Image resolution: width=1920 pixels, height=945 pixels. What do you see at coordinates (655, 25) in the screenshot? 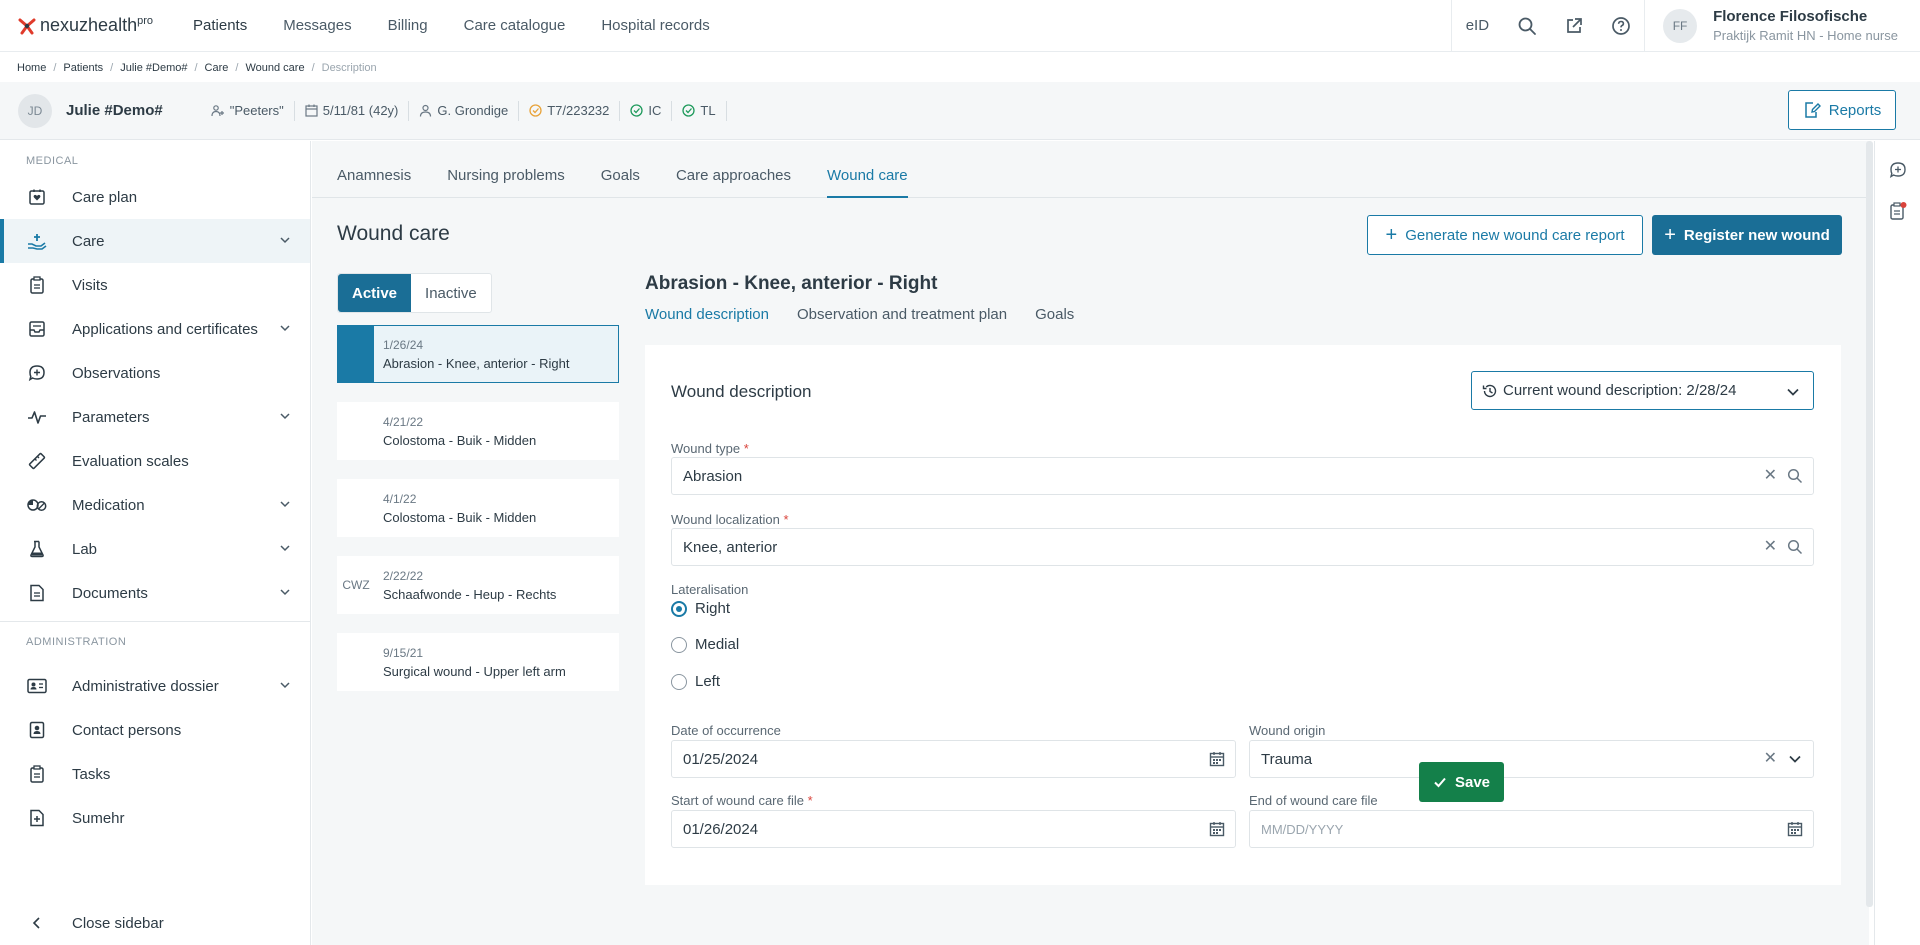
I see `nav-hospital-records: Hospital records` at bounding box center [655, 25].